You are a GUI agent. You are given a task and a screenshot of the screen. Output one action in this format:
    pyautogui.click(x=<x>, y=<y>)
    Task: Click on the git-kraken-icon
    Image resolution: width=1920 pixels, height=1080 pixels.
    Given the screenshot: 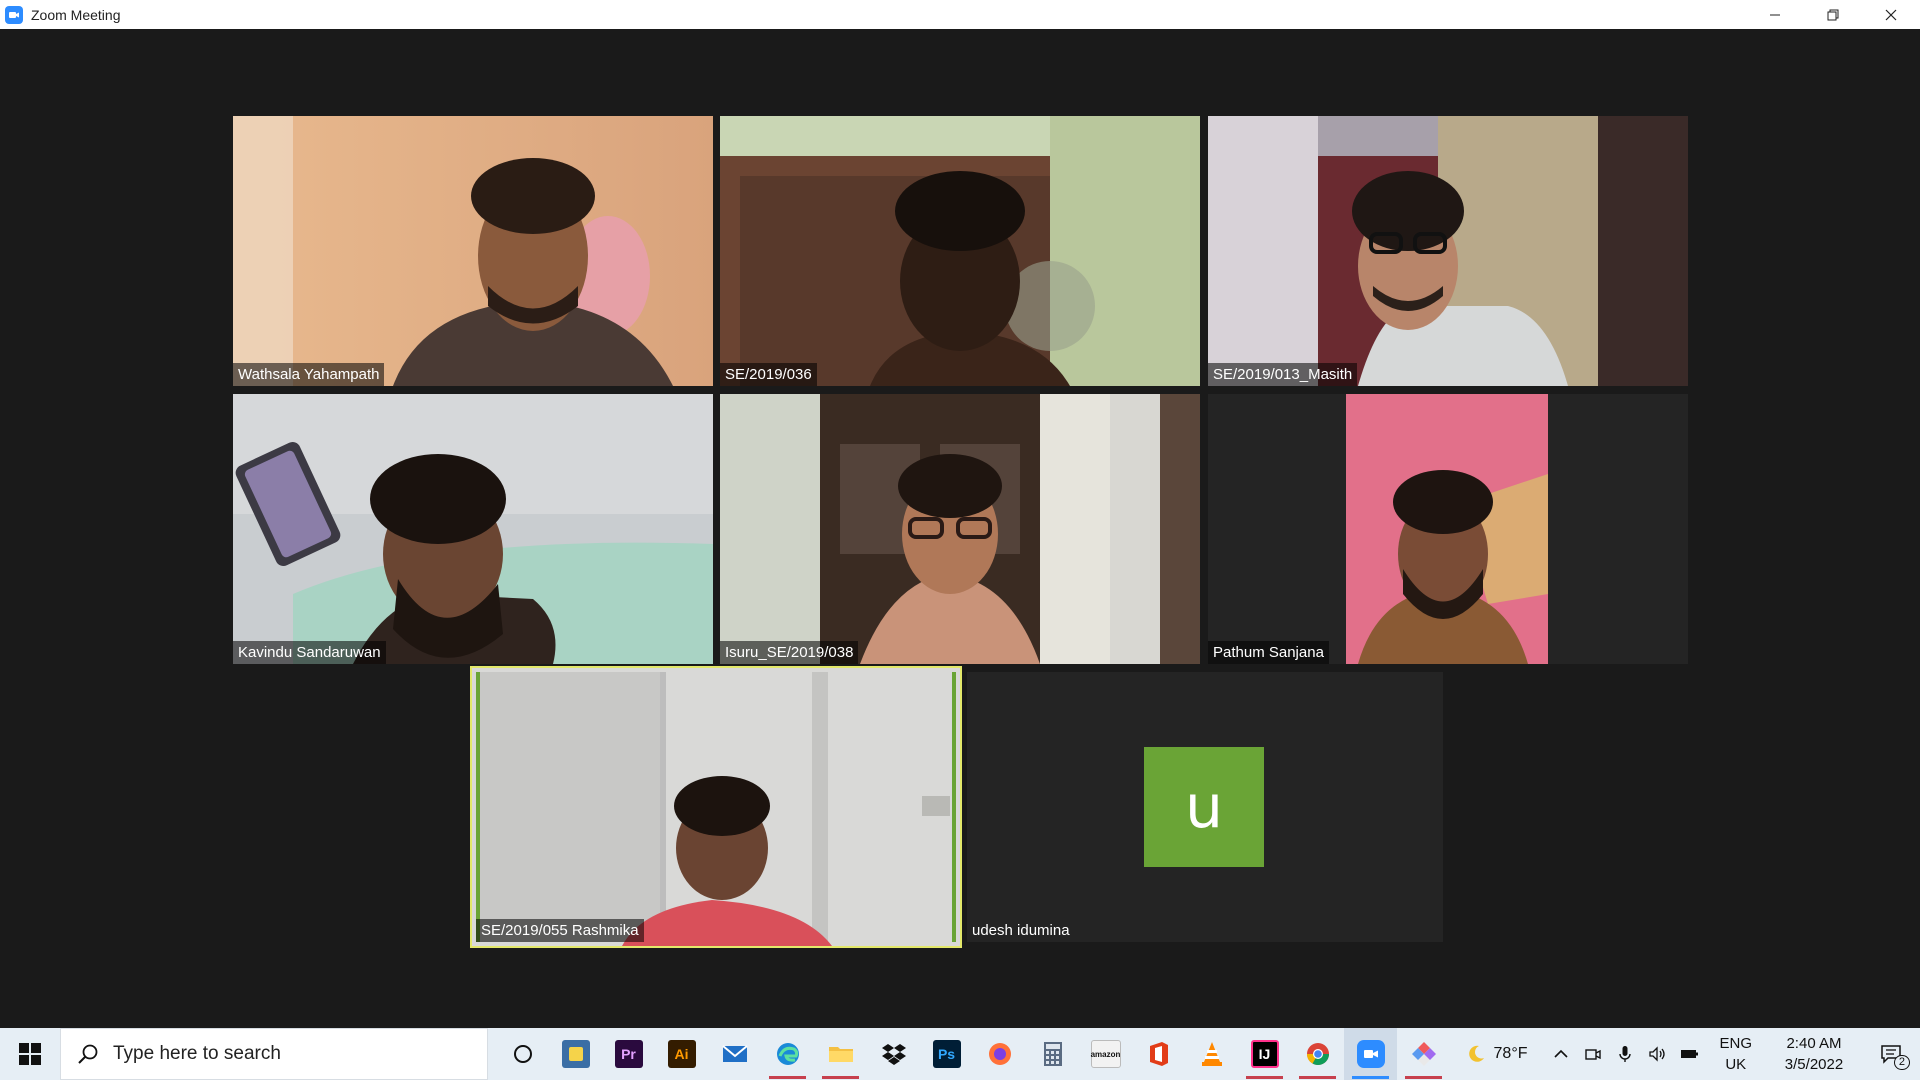 What is the action you would take?
    pyautogui.click(x=1423, y=1054)
    